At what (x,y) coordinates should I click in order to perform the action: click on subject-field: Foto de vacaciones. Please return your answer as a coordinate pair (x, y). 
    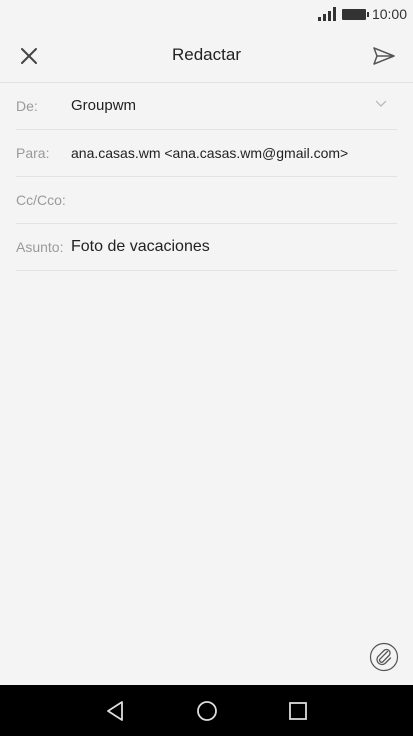
    Looking at the image, I should click on (140, 247).